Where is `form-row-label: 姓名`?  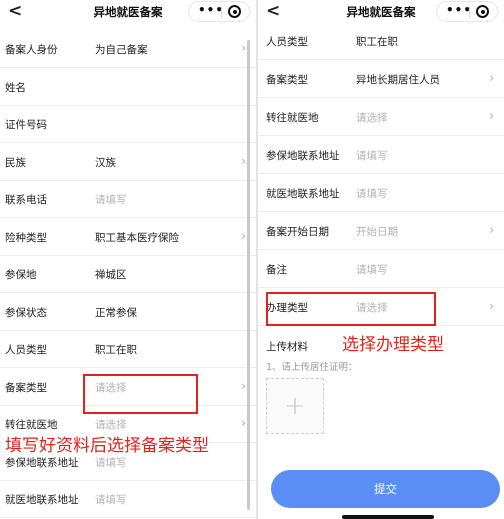
form-row-label: 姓名 is located at coordinates (15, 87).